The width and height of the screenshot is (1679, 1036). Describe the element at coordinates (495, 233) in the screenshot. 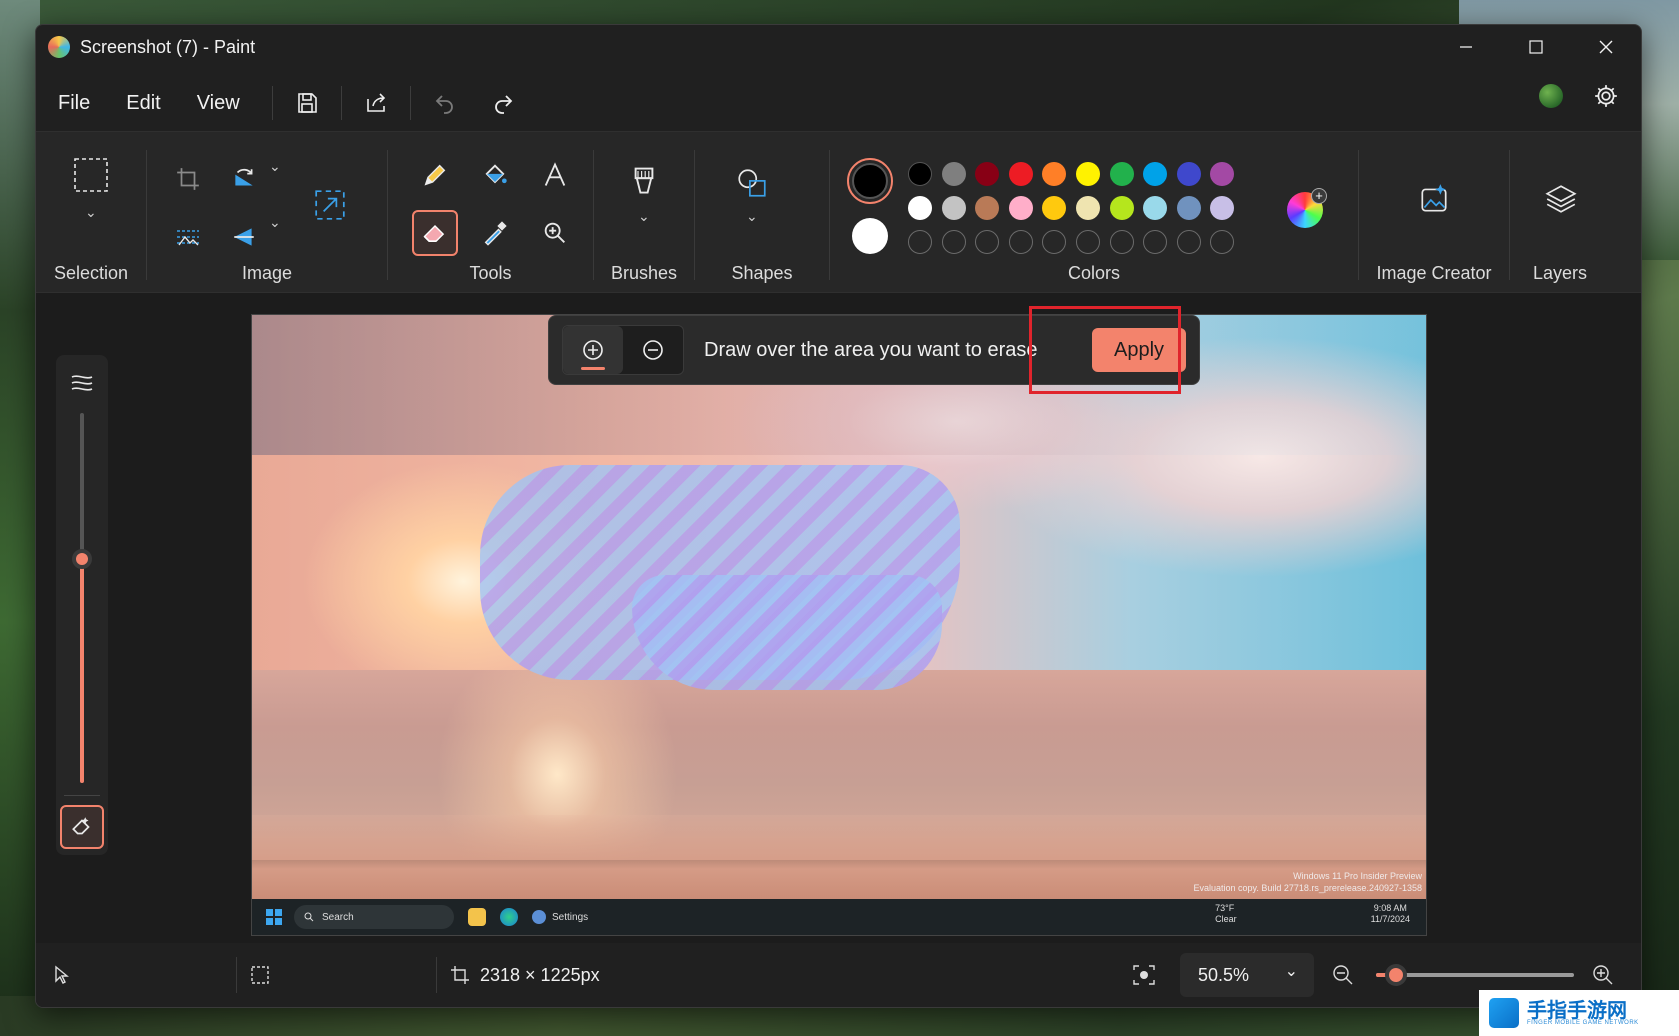

I see `color-picker-button` at that location.